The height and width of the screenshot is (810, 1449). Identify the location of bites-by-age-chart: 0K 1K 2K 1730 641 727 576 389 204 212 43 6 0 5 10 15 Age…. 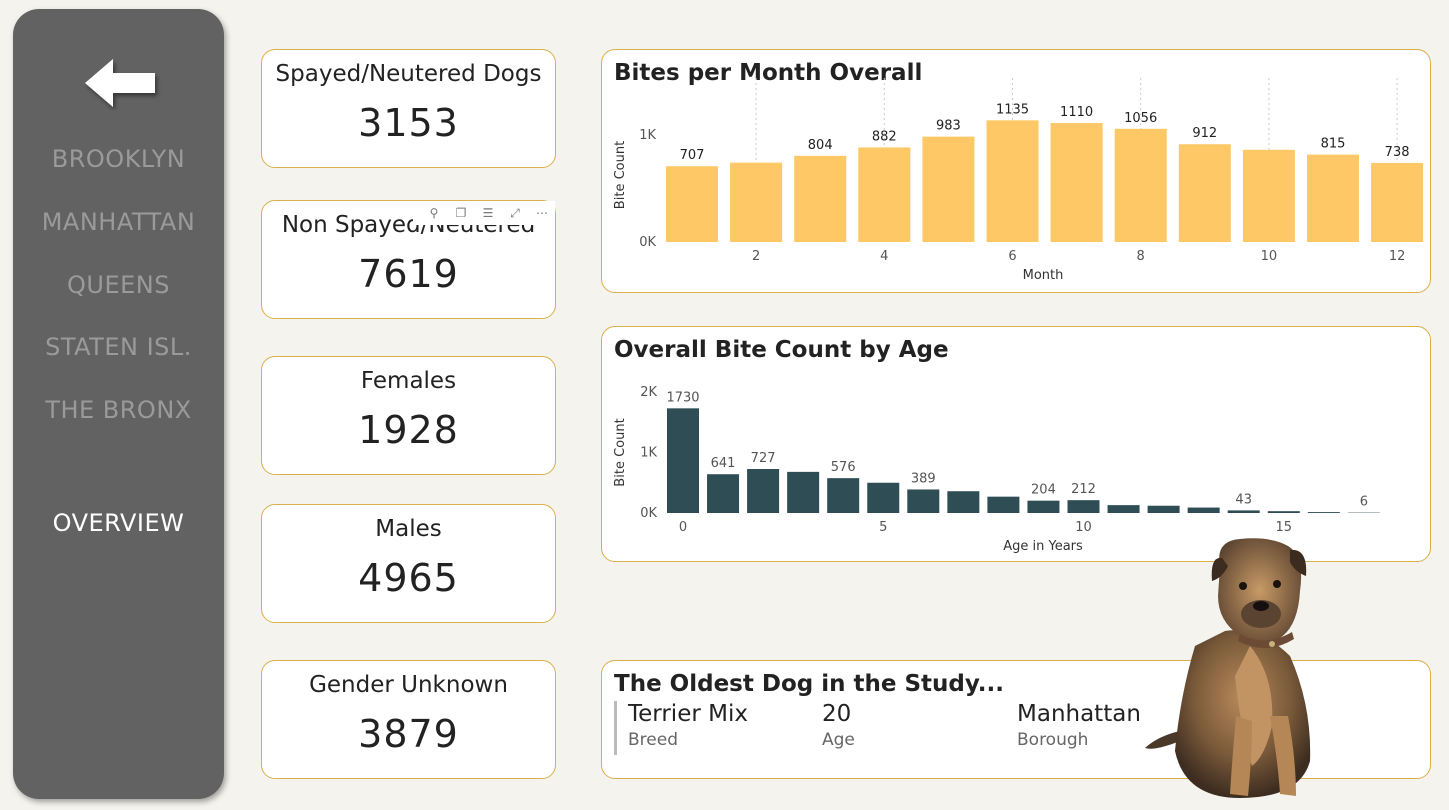
(996, 469).